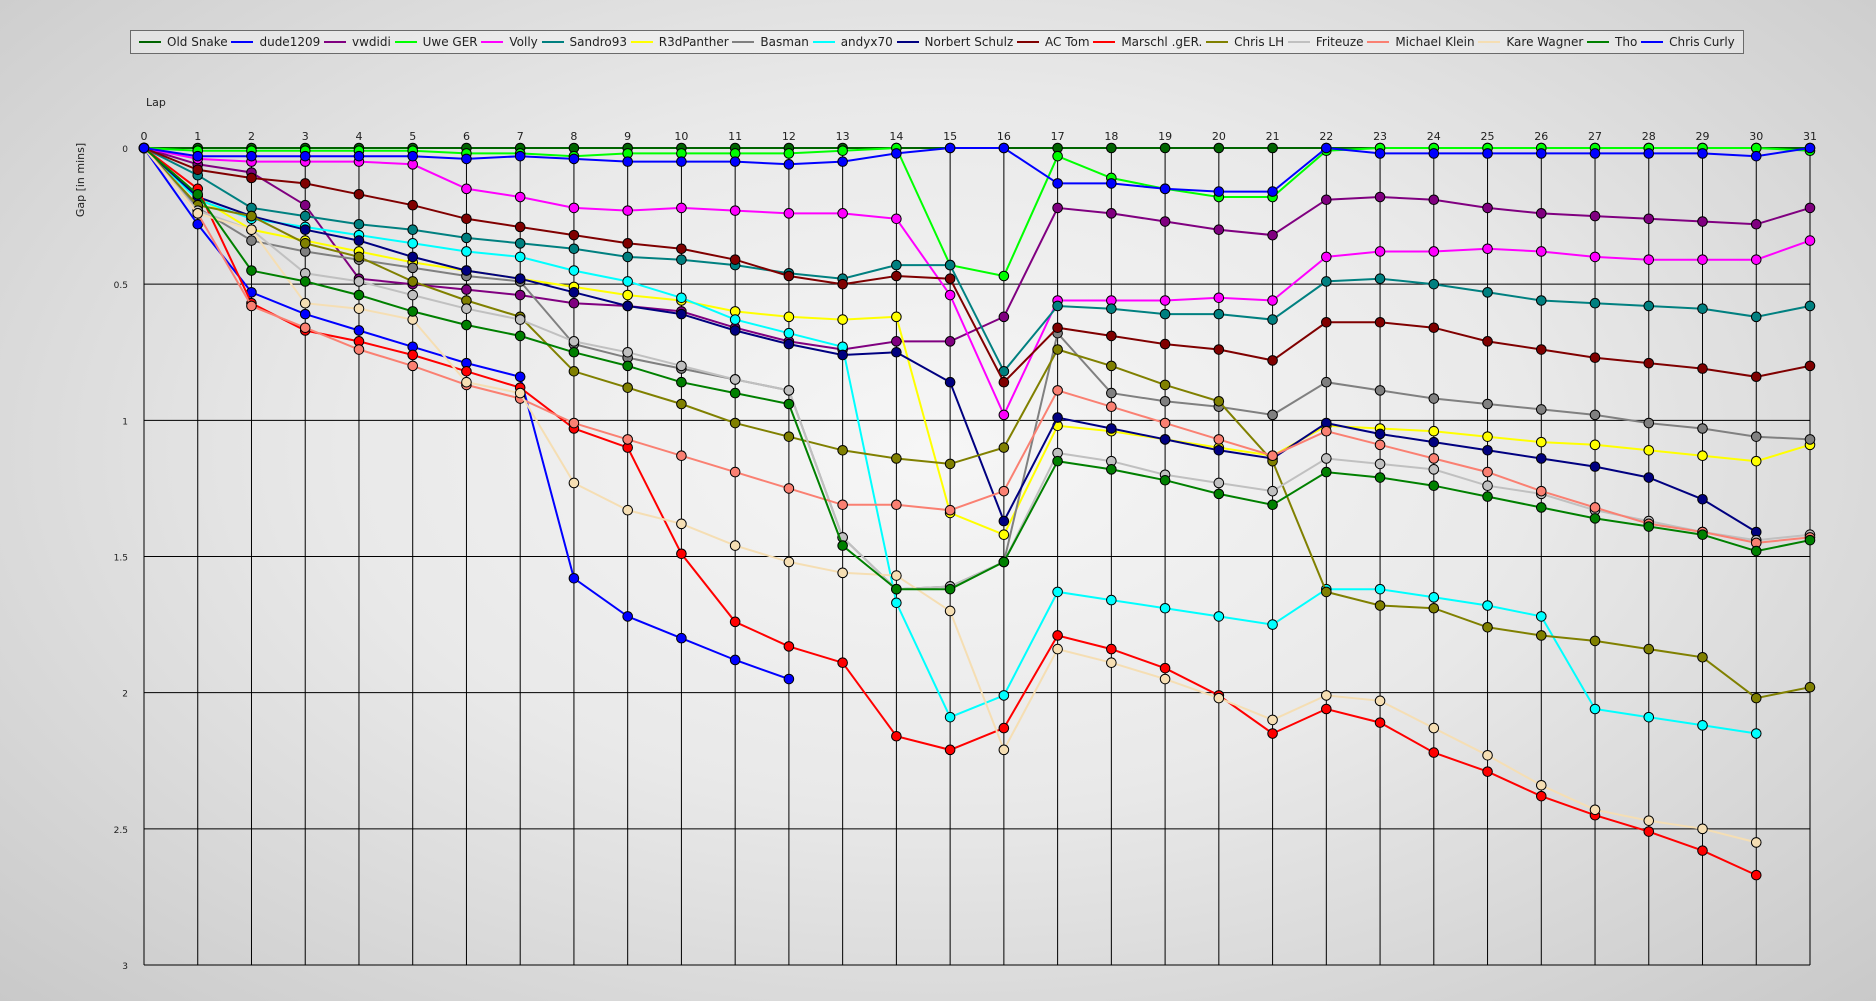  I want to click on x-tick-label: 5, so click(412, 136).